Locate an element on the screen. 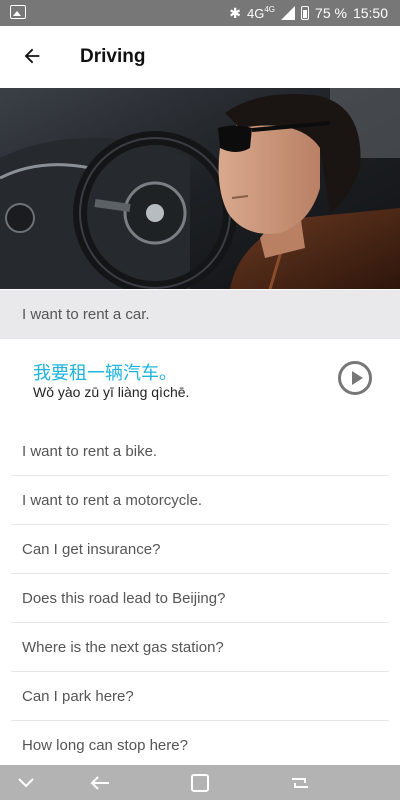 This screenshot has width=400, height=800. list-item: Can I park here? is located at coordinates (200, 696).